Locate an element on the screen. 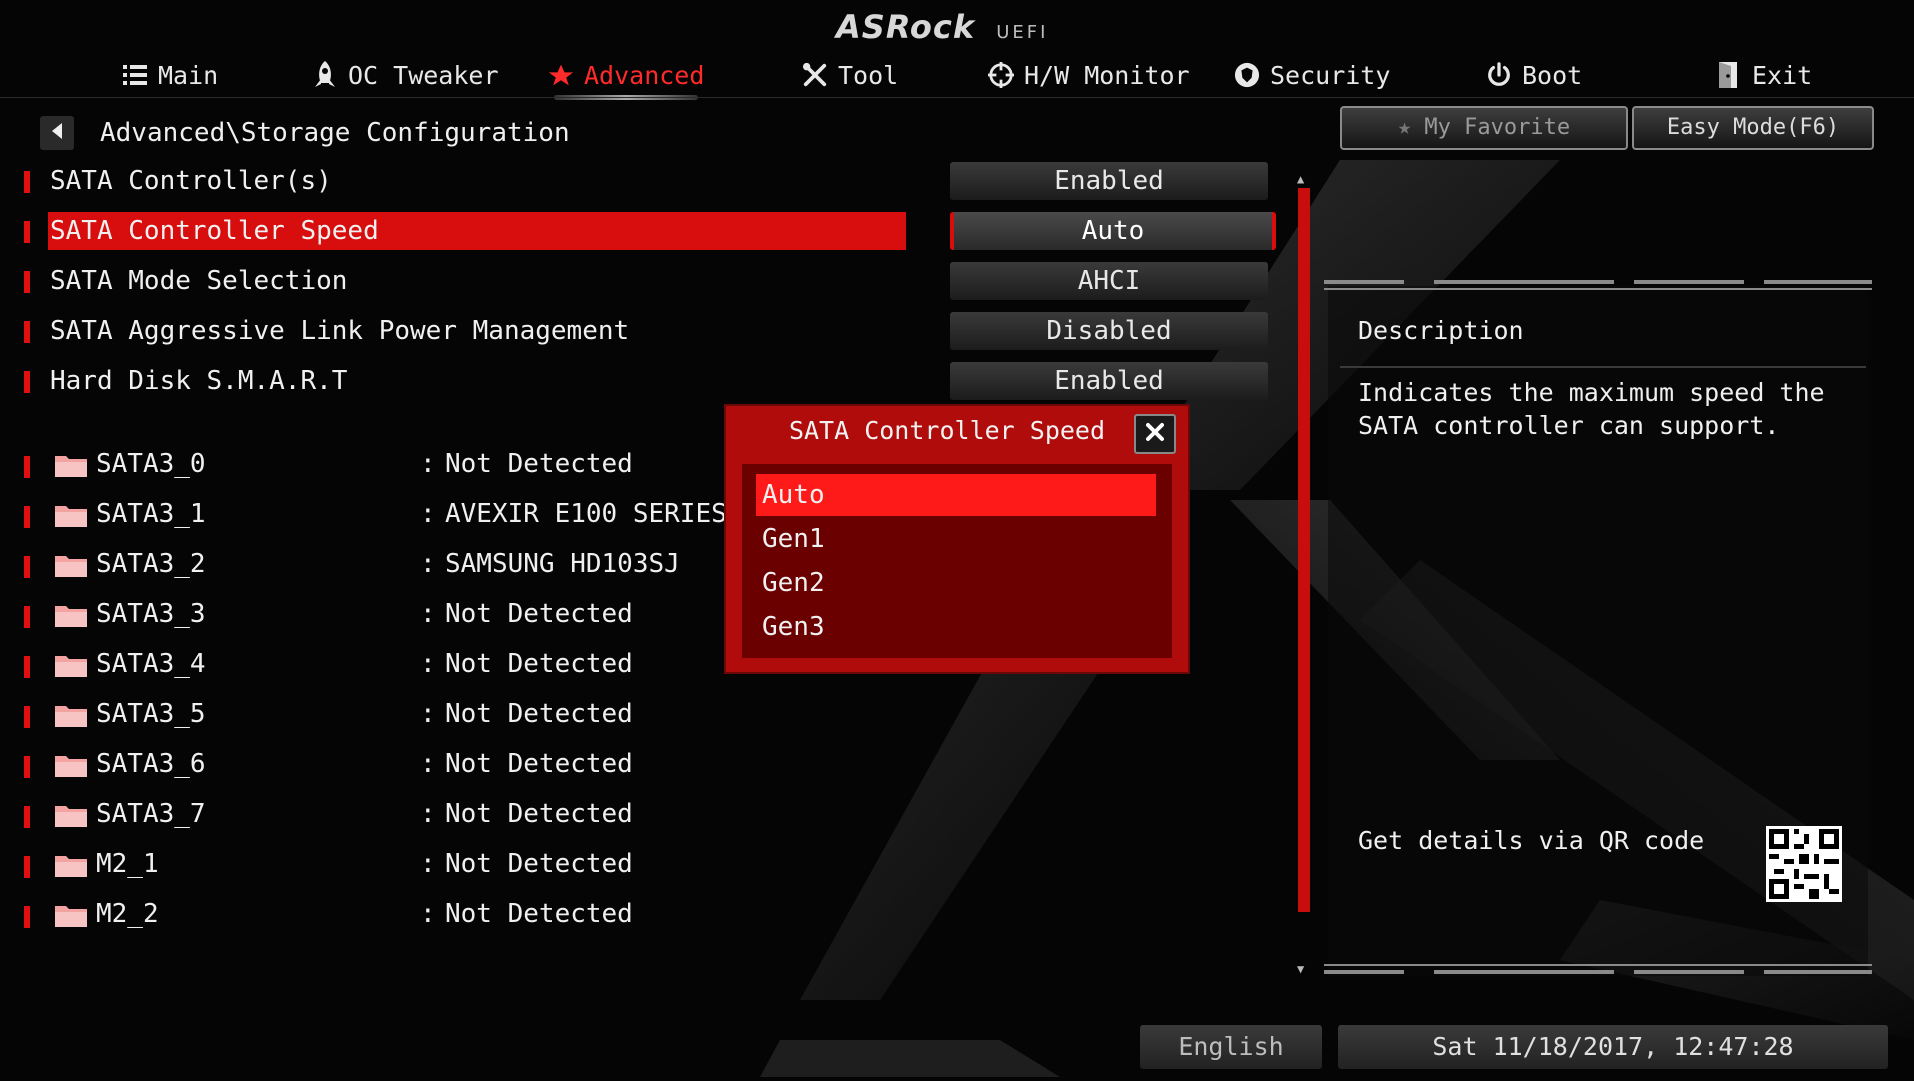 This screenshot has width=1914, height=1081. popup-option-gen3: Gen3 is located at coordinates (956, 627).